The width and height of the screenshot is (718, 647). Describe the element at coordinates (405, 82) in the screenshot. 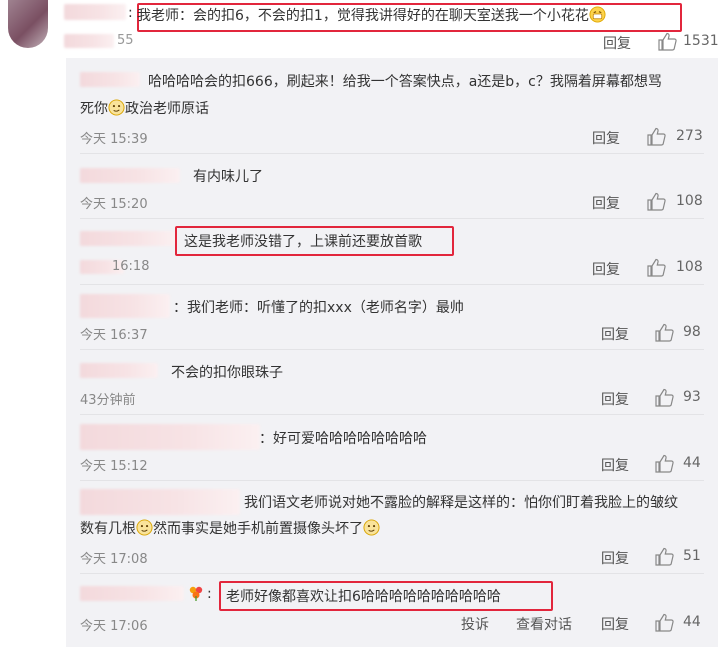

I see `reply-text: 哈哈哈哈会的扣666，刷起来！给我一个答案快点，a还是b，c？我隔着屏幕都想骂` at that location.